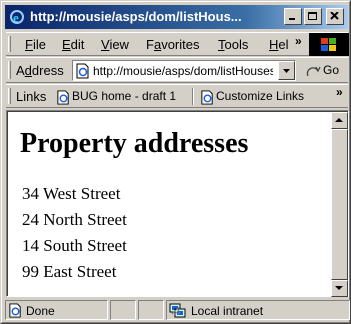 Image resolution: width=351 pixels, height=324 pixels. I want to click on list-item: 99 East Street, so click(69, 271).